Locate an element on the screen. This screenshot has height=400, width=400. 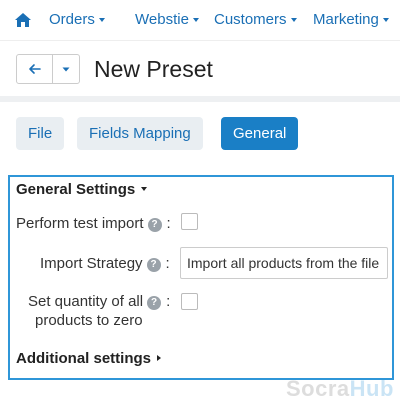
caret-down-icon is located at coordinates (66, 69).